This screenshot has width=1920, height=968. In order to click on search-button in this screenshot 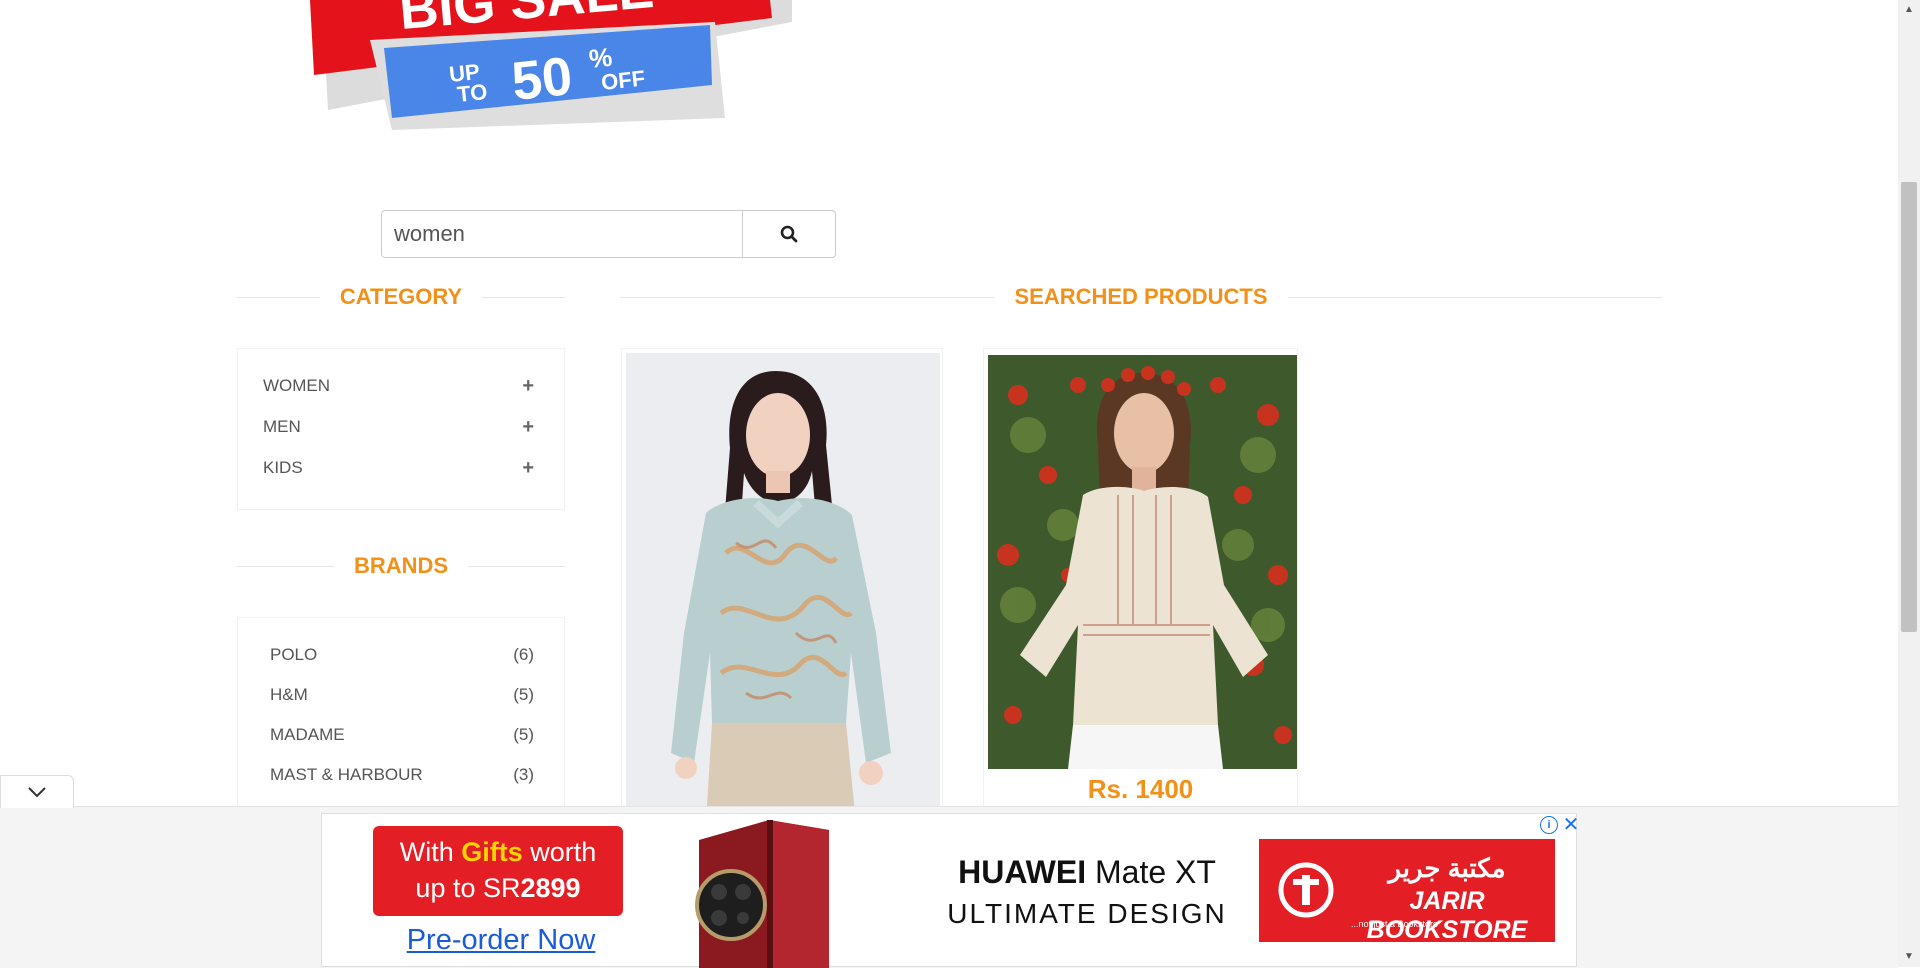, I will do `click(789, 234)`.